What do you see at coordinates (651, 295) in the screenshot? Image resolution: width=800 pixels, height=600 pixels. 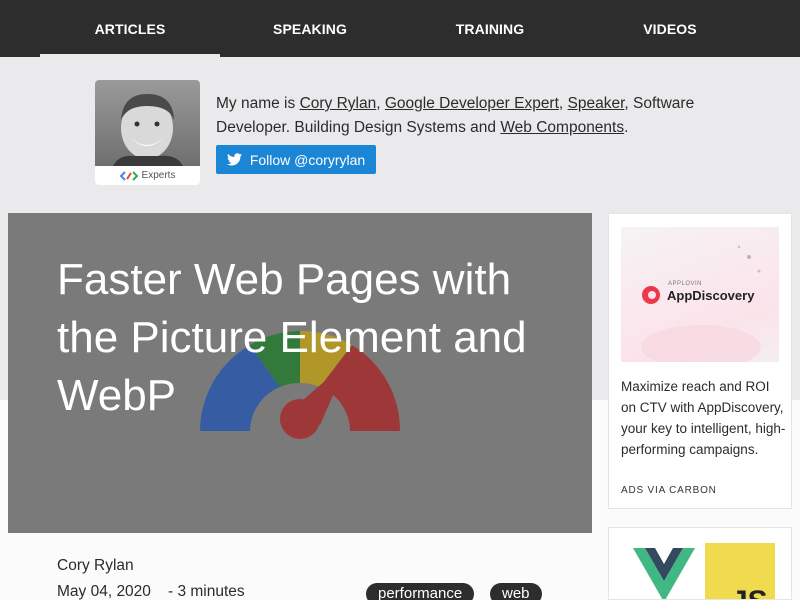 I see `applovin-logo-icon` at bounding box center [651, 295].